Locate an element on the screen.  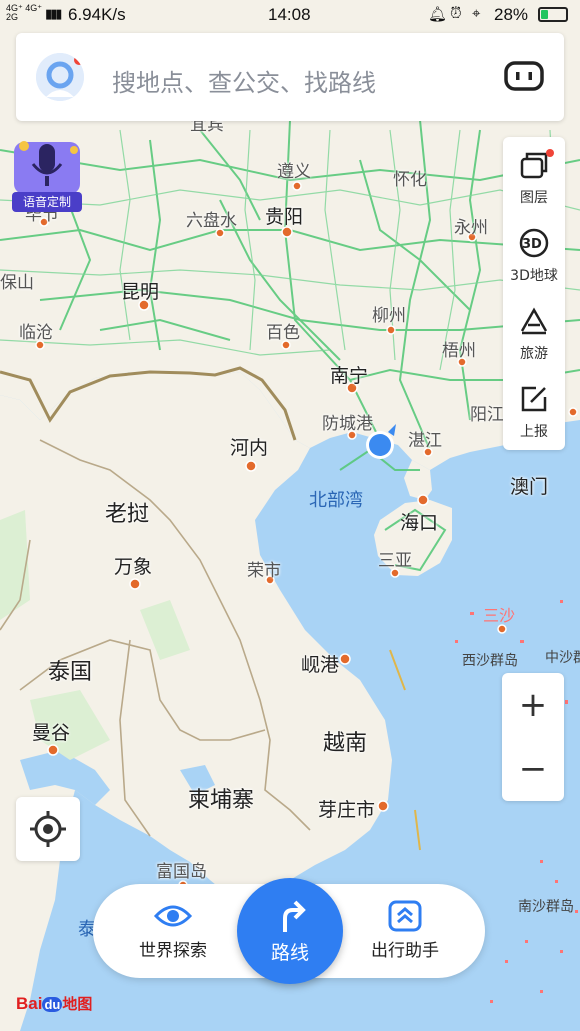
map-label-wuzhou: 梧州 is located at coordinates (459, 348).